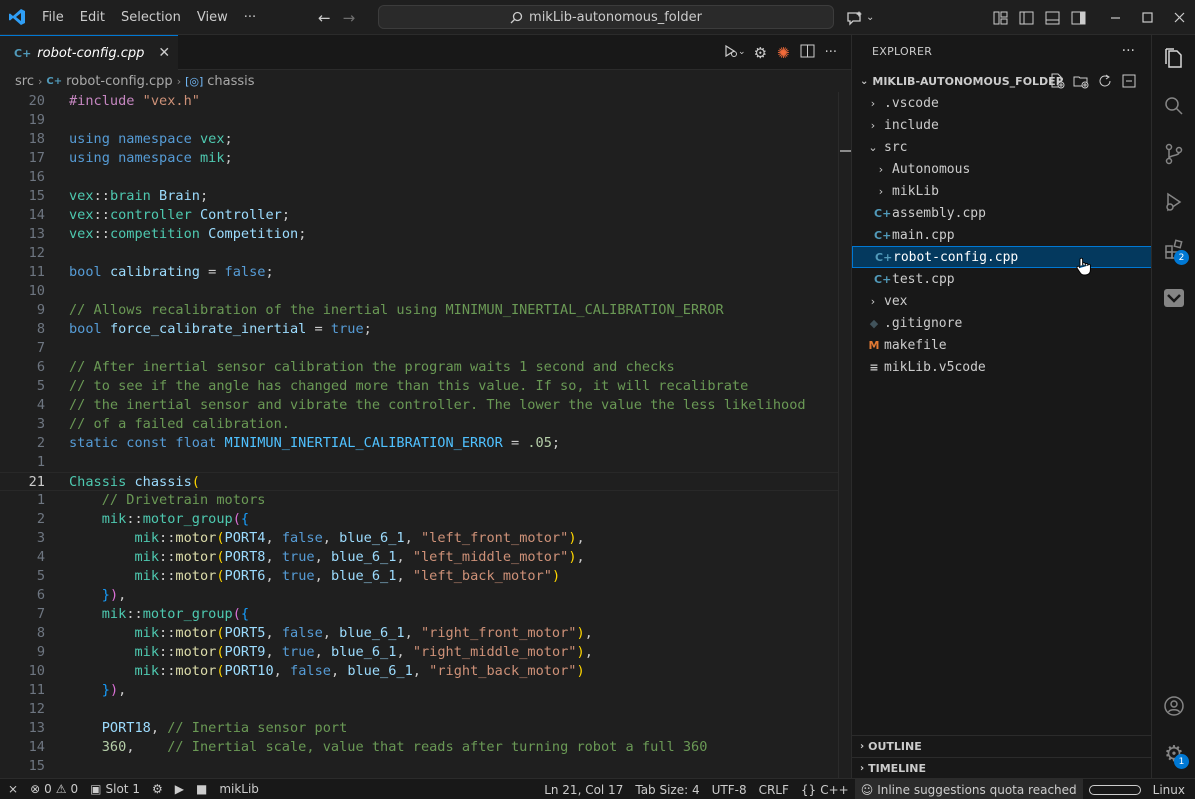 This screenshot has height=799, width=1195. I want to click on cursor-position: Ln 21, Col 17, so click(583, 789).